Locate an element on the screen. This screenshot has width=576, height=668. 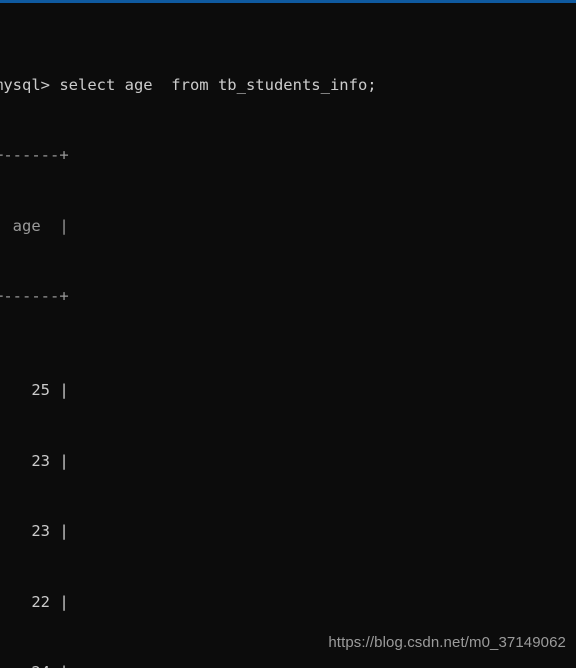
table-row: | 25 | is located at coordinates (34, 390).